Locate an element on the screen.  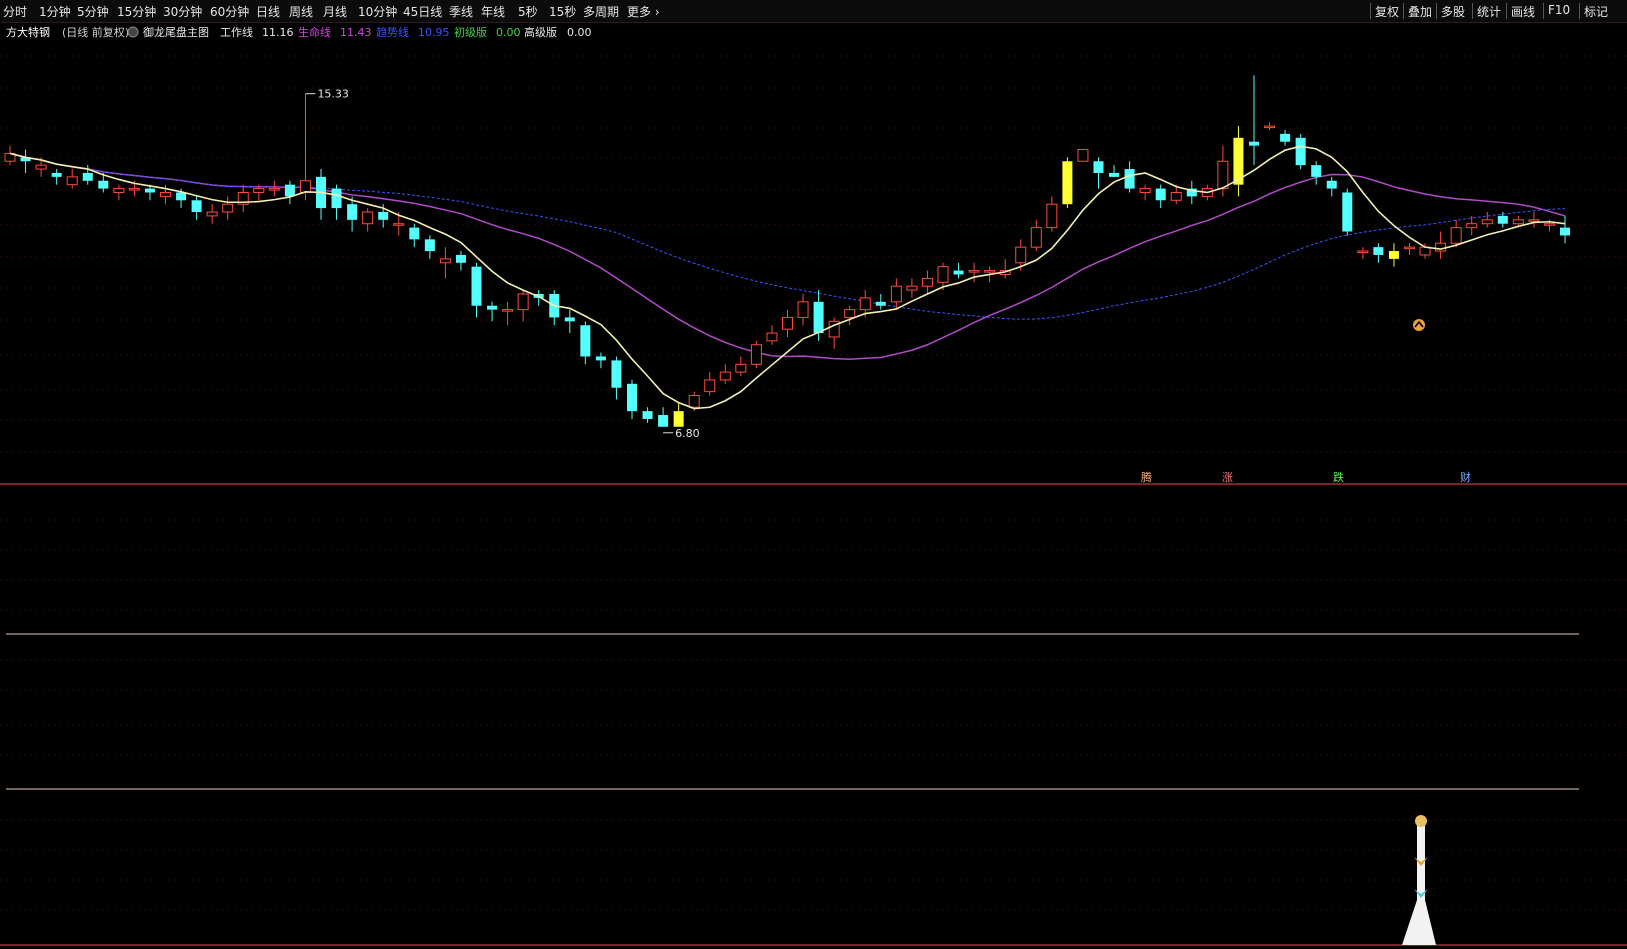
buy-signal-icon is located at coordinates (1419, 325).